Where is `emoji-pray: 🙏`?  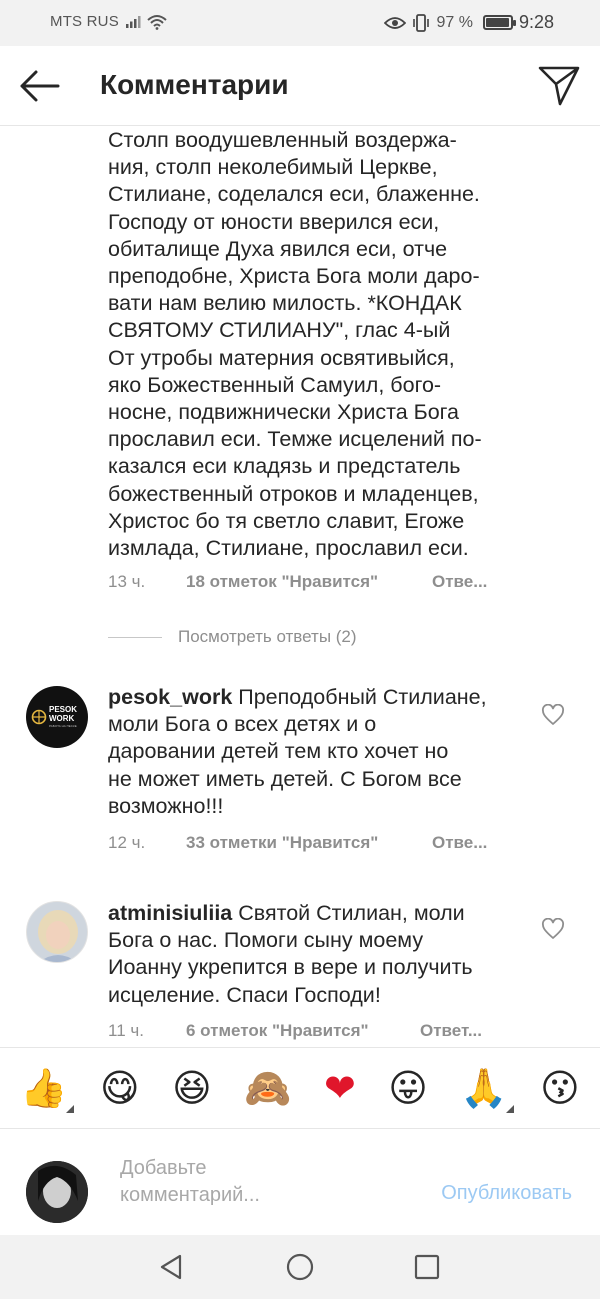
emoji-pray: 🙏 is located at coordinates (487, 1089).